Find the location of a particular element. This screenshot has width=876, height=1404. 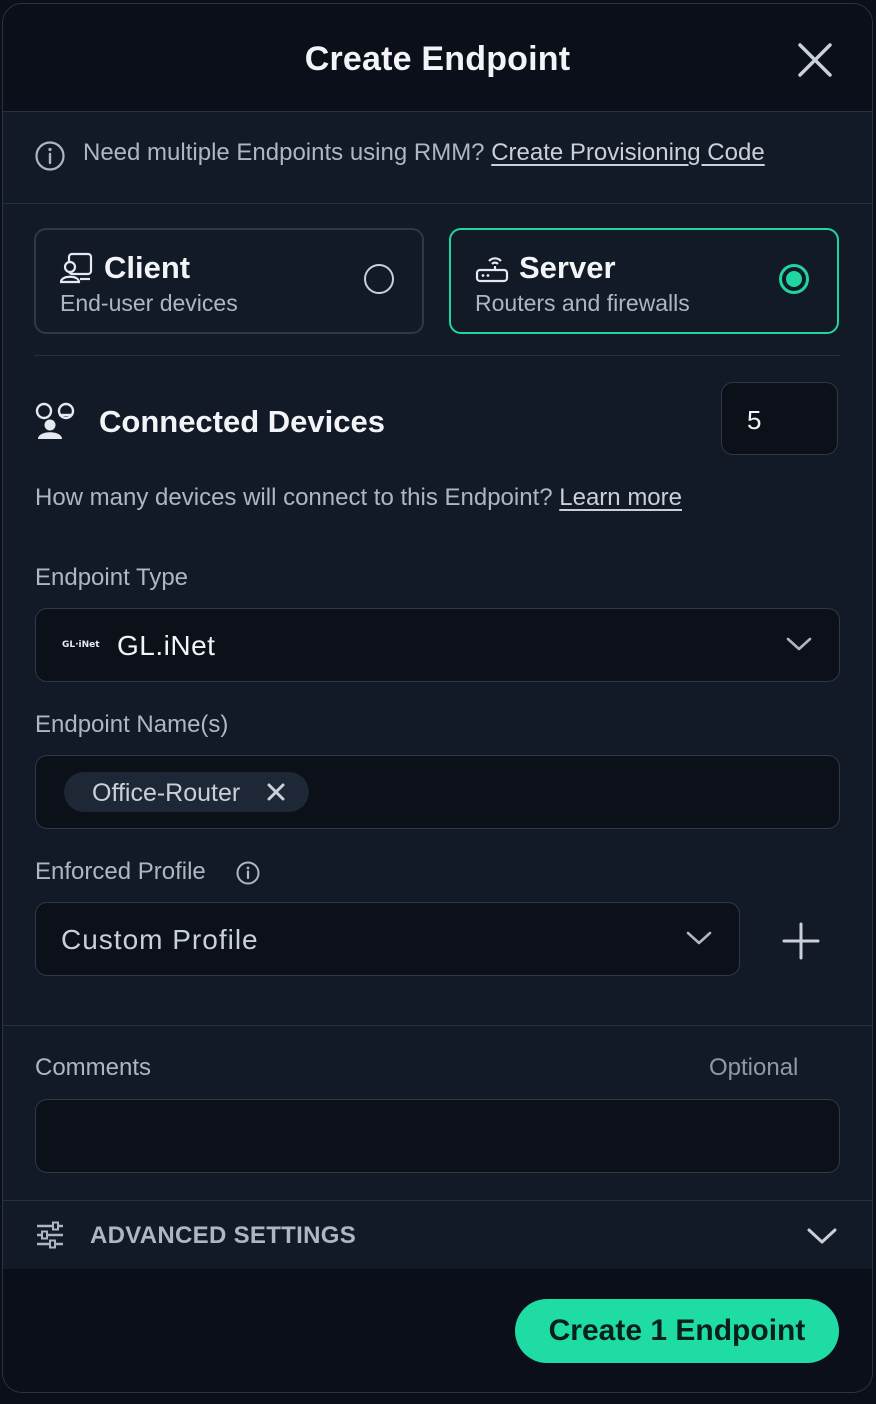

create-provisioning-code-link: Create Provisioning Code is located at coordinates (627, 152).